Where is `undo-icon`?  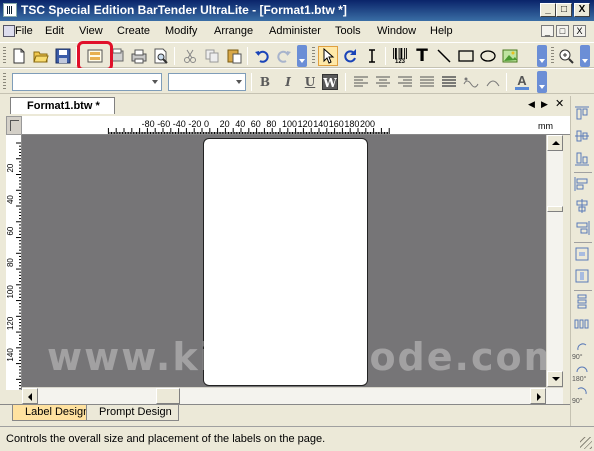 undo-icon is located at coordinates (262, 56).